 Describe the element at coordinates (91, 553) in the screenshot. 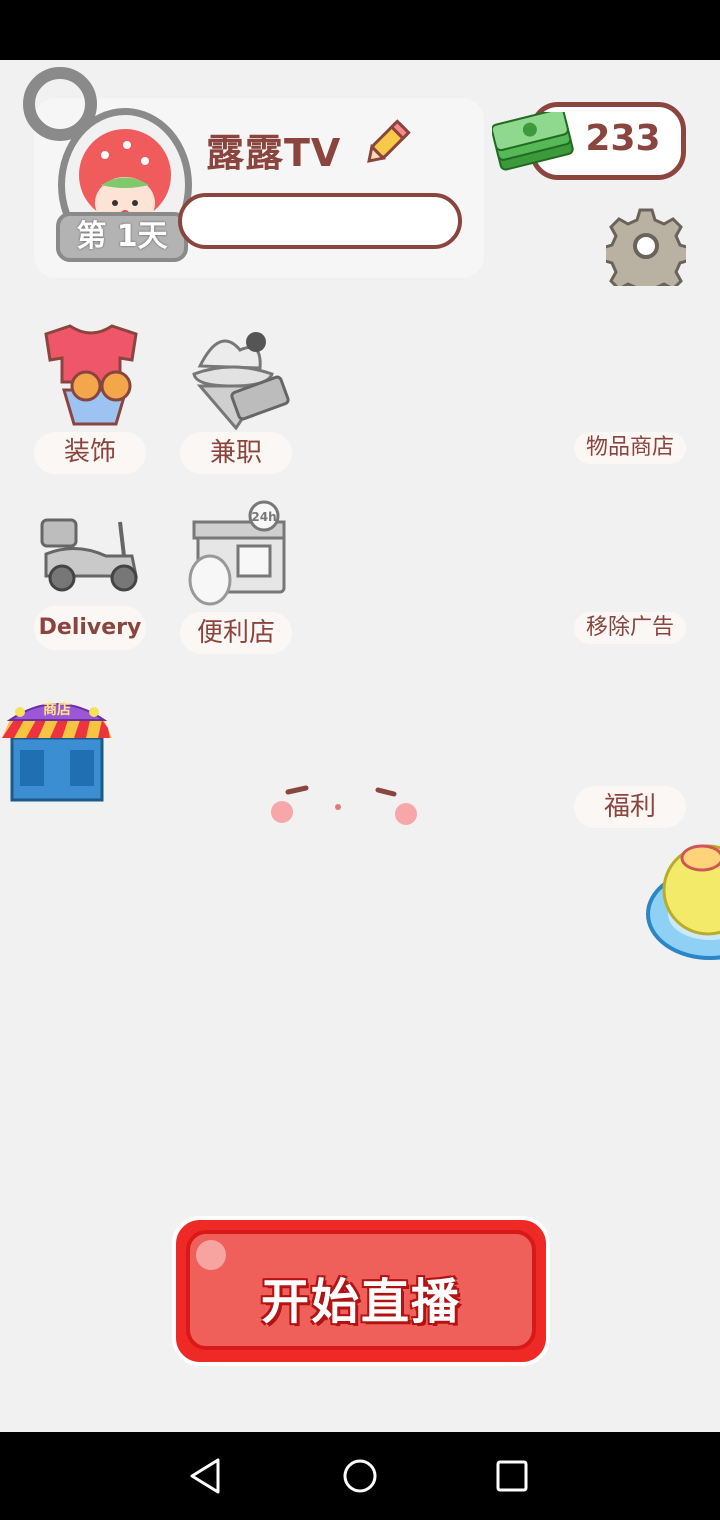

I see `scooter-icon` at that location.